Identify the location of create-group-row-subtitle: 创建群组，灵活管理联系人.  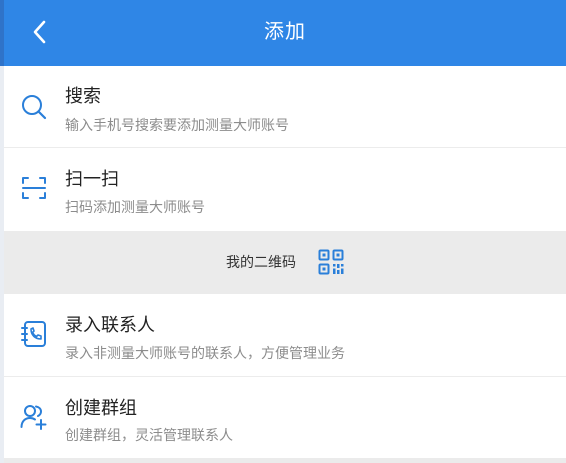
(149, 436).